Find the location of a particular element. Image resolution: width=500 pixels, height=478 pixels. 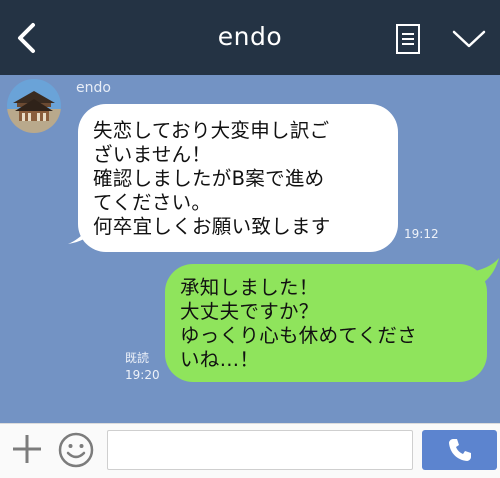

notes-button is located at coordinates (408, 39).